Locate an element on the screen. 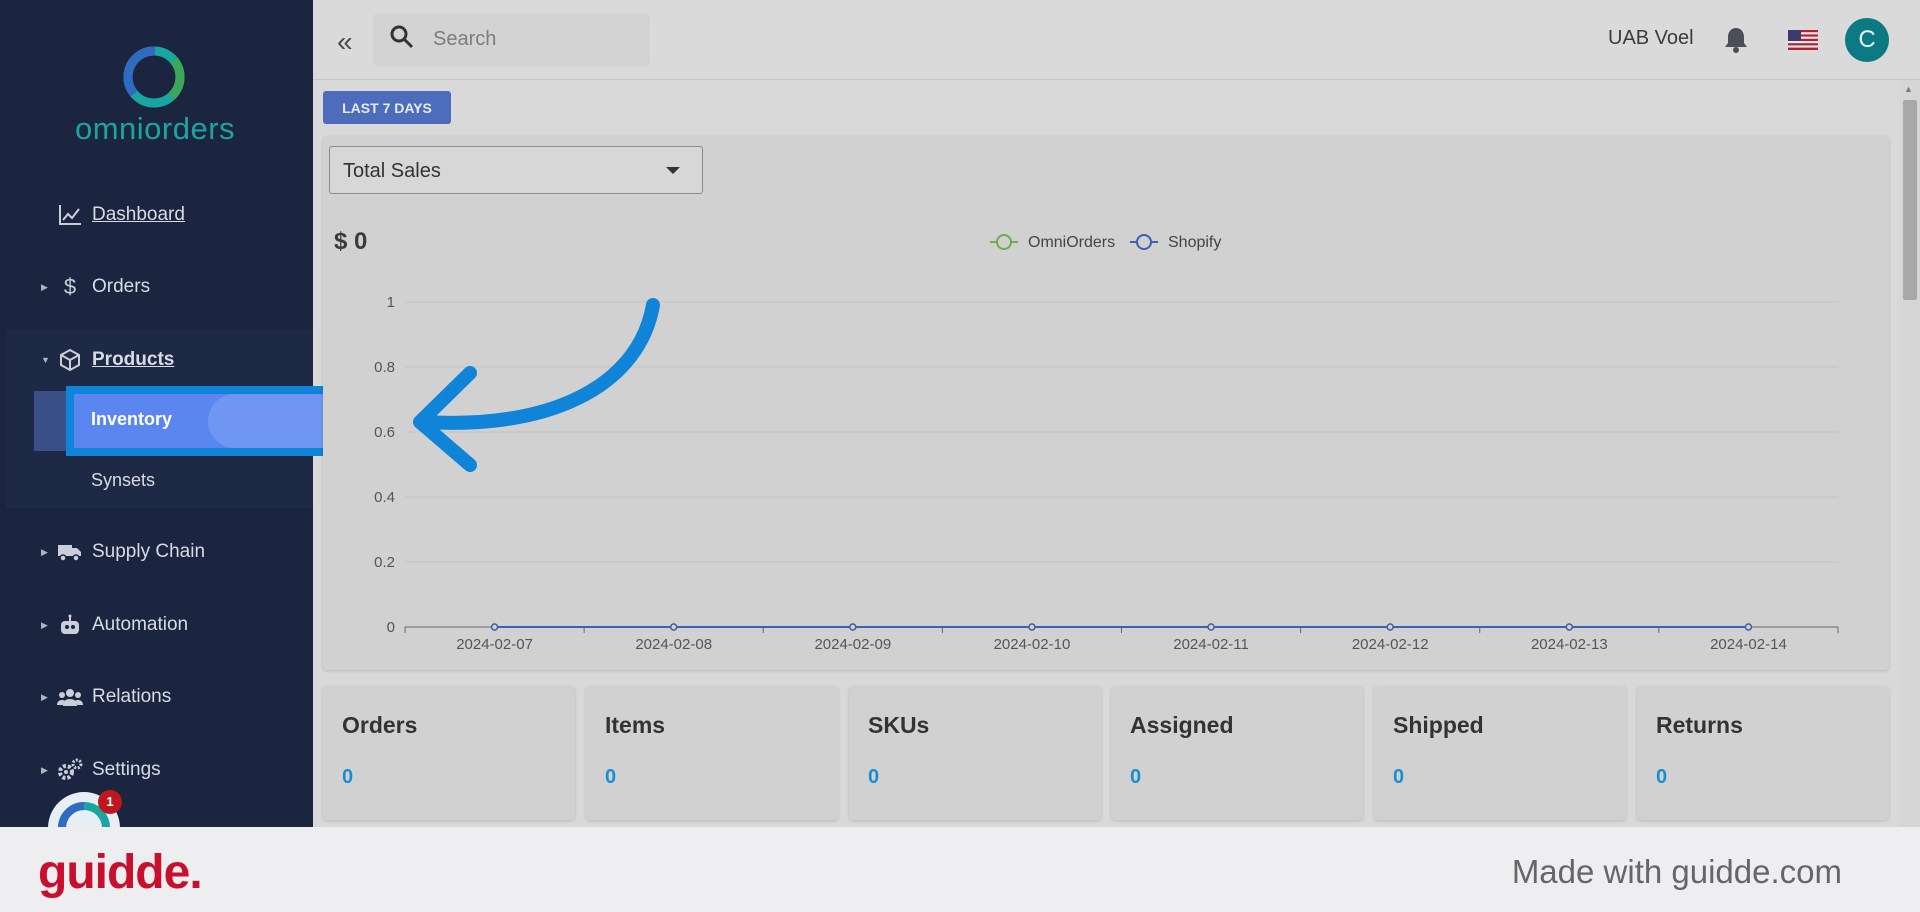  footer: guidde. Made with guidde.com is located at coordinates (960, 869).